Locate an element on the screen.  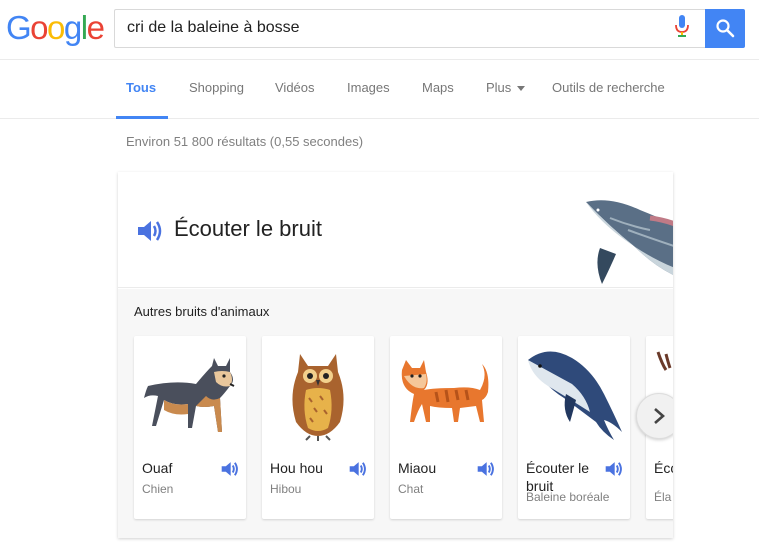
animal-species: Chien is located at coordinates (158, 489).